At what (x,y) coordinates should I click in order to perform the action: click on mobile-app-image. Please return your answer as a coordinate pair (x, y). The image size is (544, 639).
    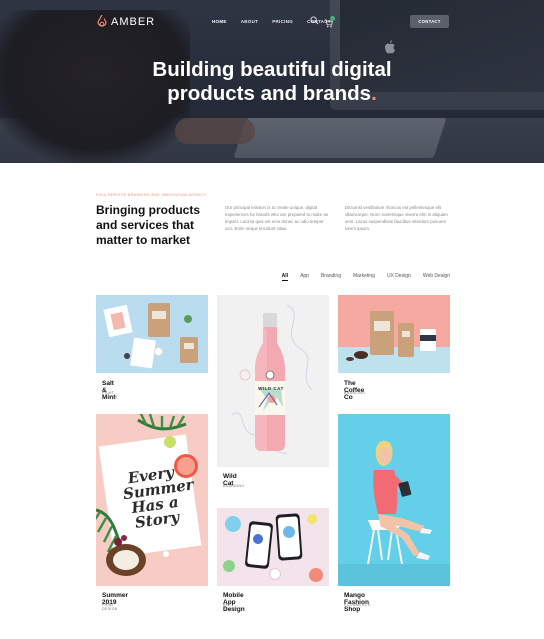
    Looking at the image, I should click on (273, 547).